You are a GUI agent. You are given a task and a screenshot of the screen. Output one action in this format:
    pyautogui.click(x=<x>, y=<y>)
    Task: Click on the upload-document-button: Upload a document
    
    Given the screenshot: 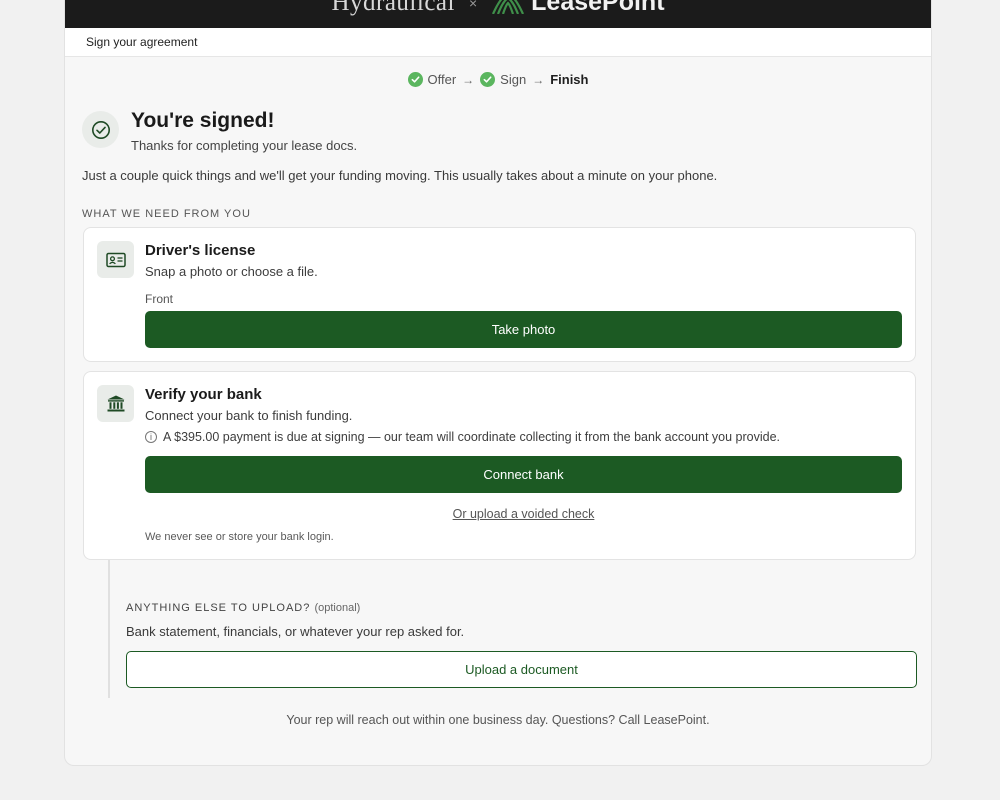 What is the action you would take?
    pyautogui.click(x=521, y=669)
    